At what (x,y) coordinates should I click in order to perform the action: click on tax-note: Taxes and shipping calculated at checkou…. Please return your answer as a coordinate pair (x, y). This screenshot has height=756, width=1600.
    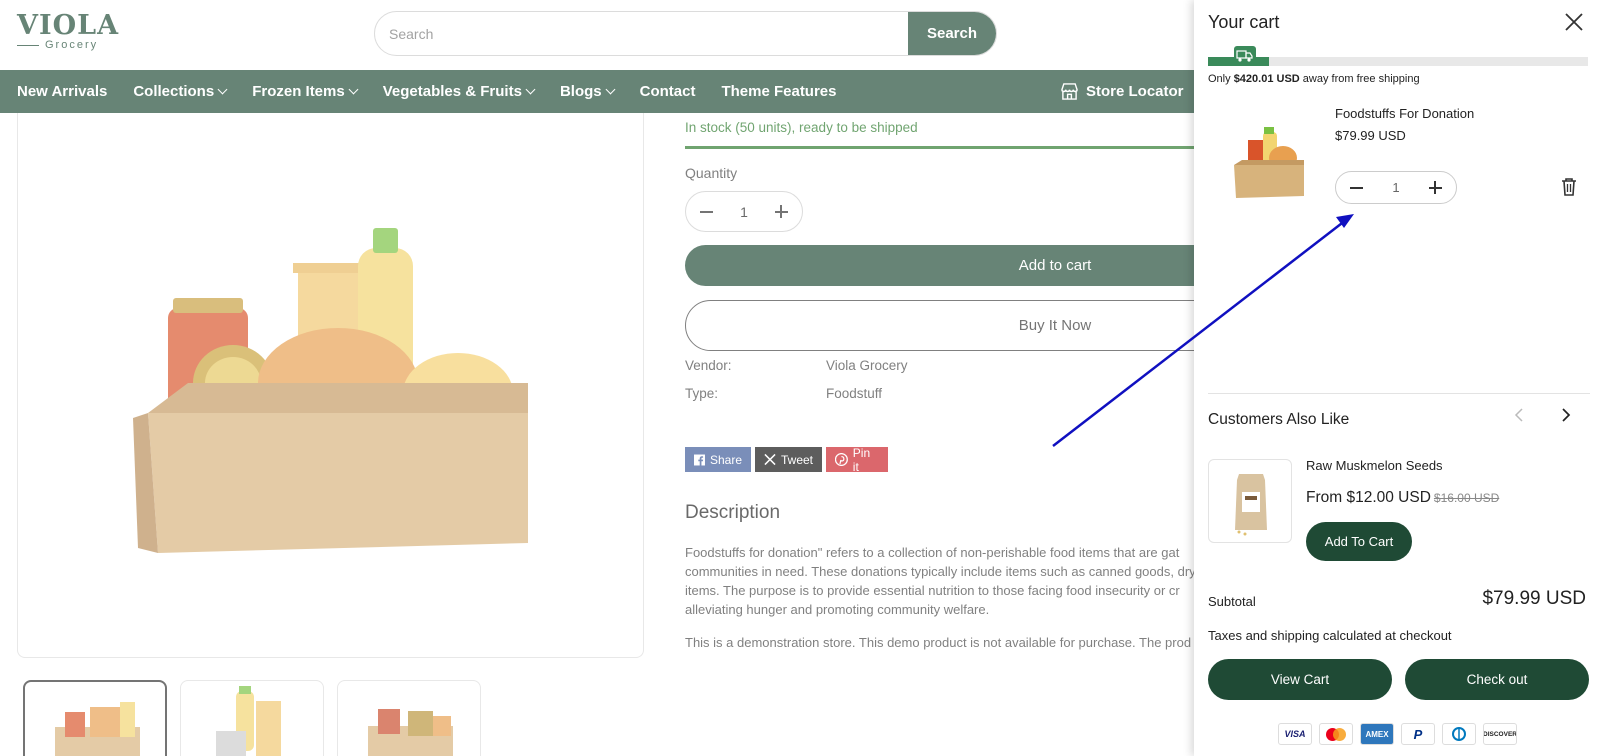
    Looking at the image, I should click on (1330, 635).